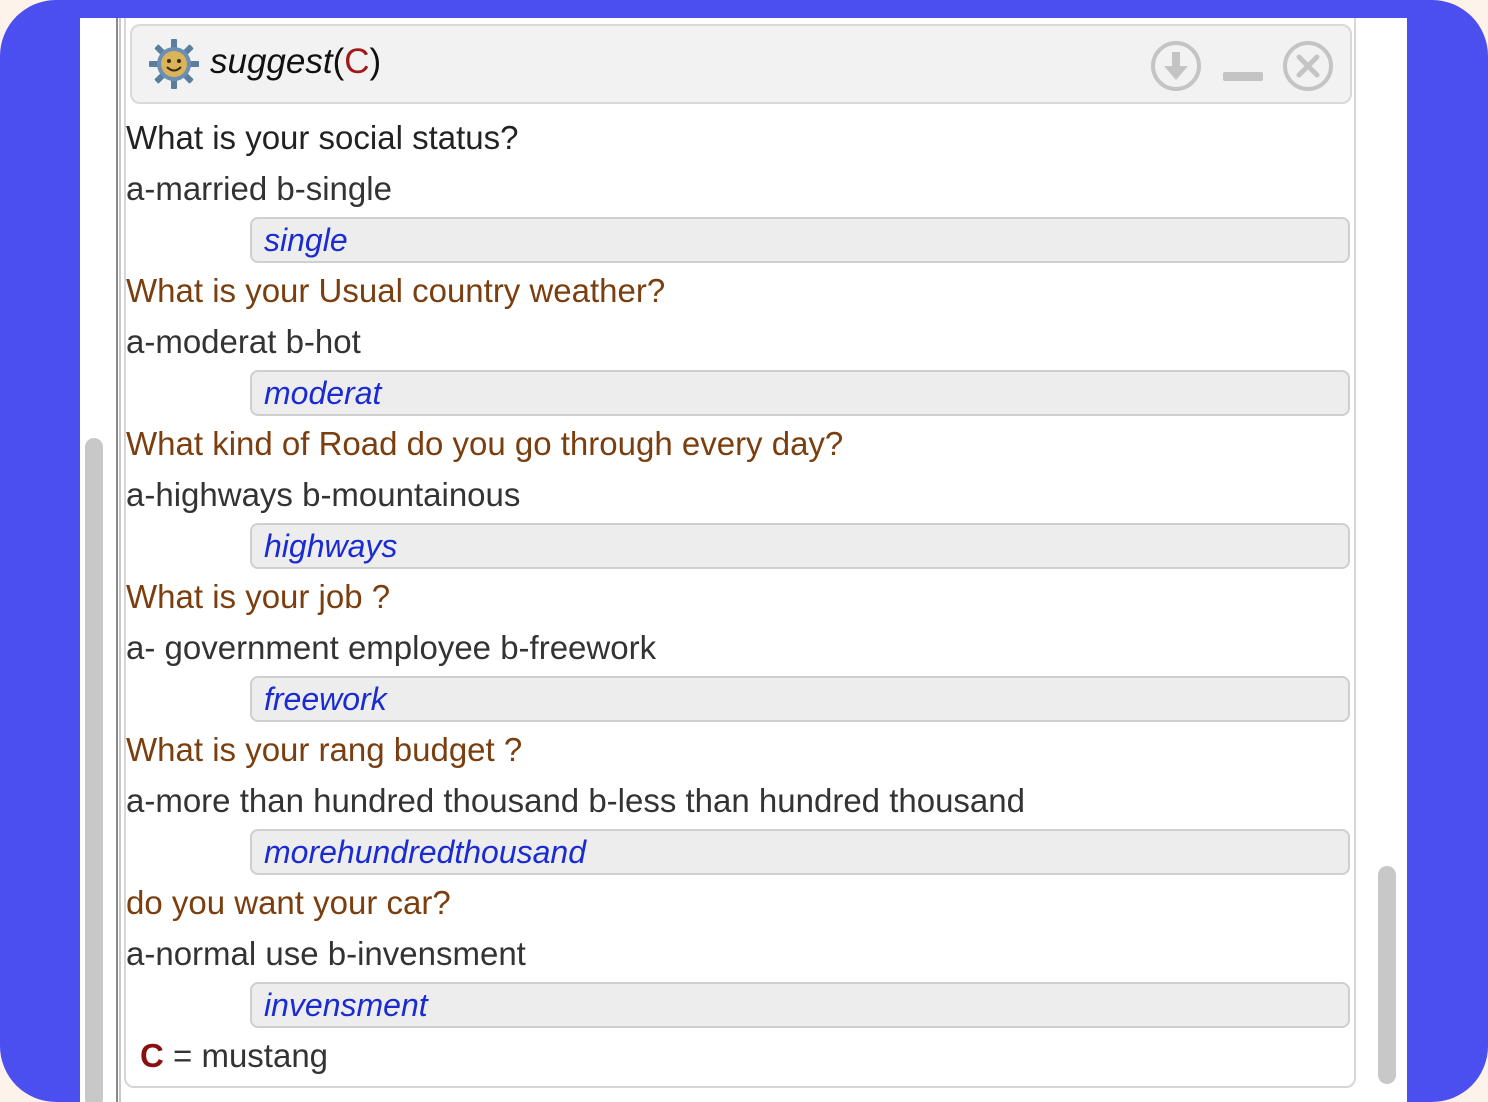 The image size is (1488, 1102). What do you see at coordinates (800, 1005) in the screenshot?
I see `answer-field: invensment` at bounding box center [800, 1005].